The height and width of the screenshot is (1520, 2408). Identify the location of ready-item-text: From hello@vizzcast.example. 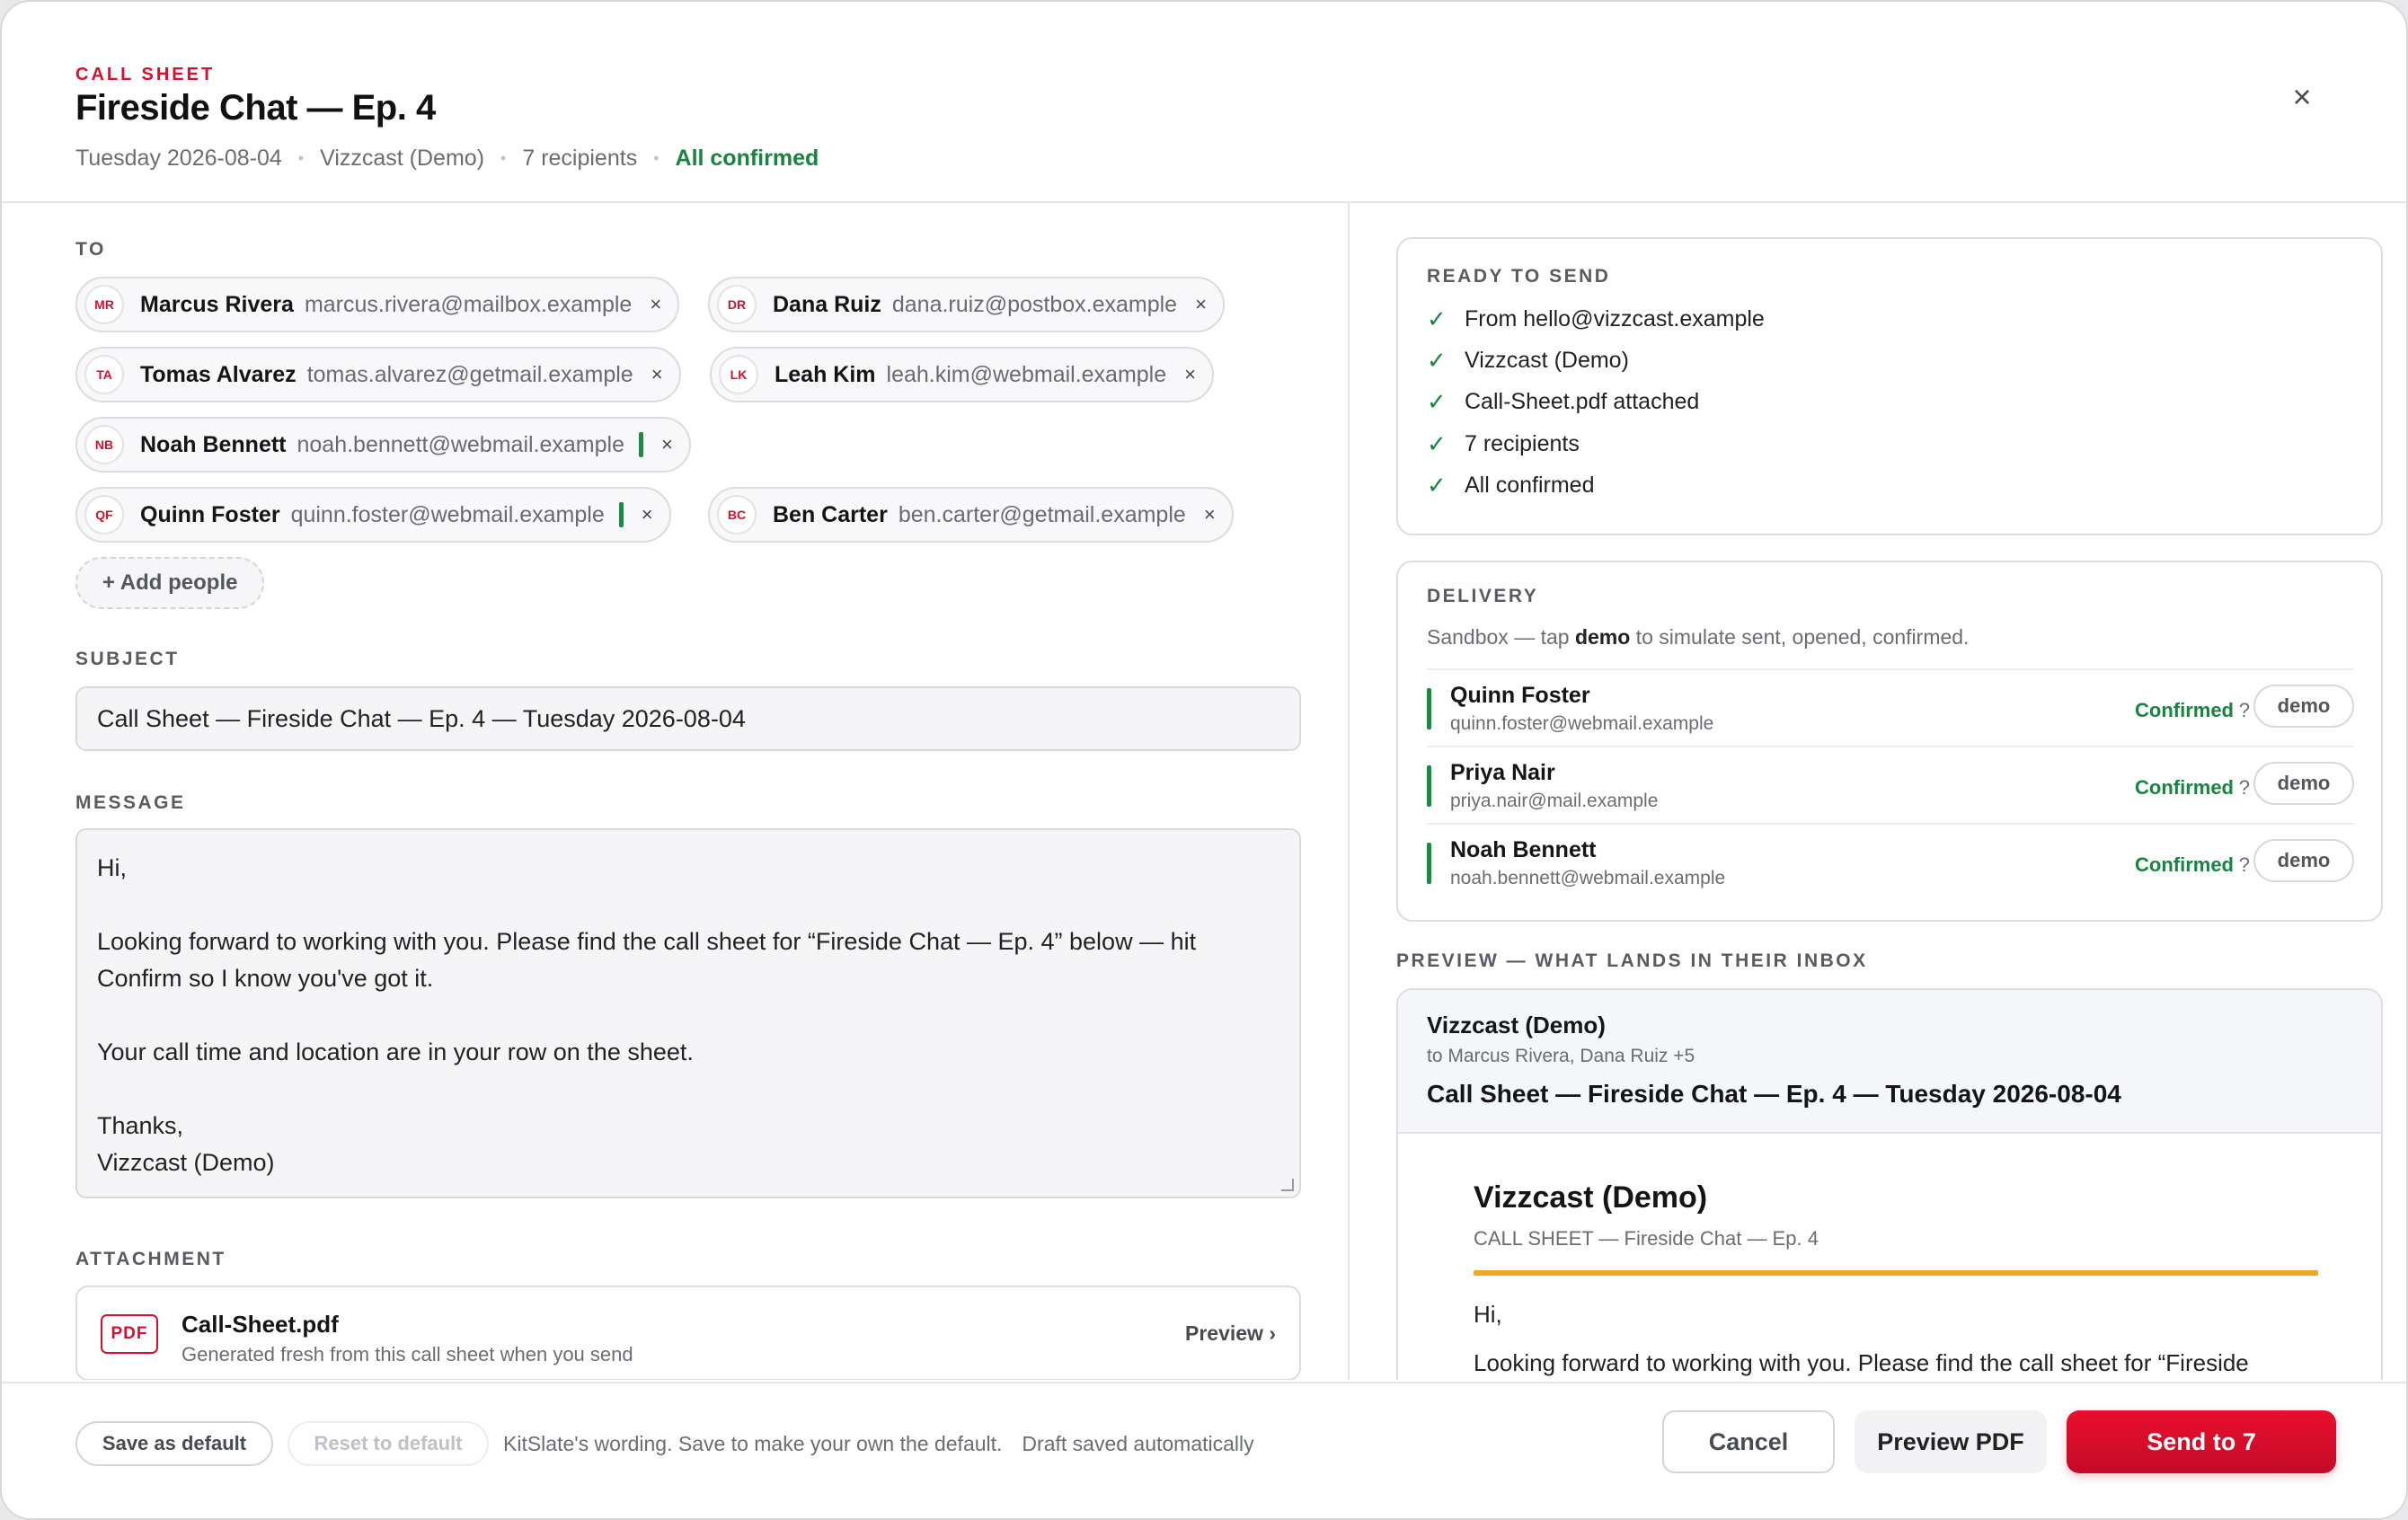
(1615, 318).